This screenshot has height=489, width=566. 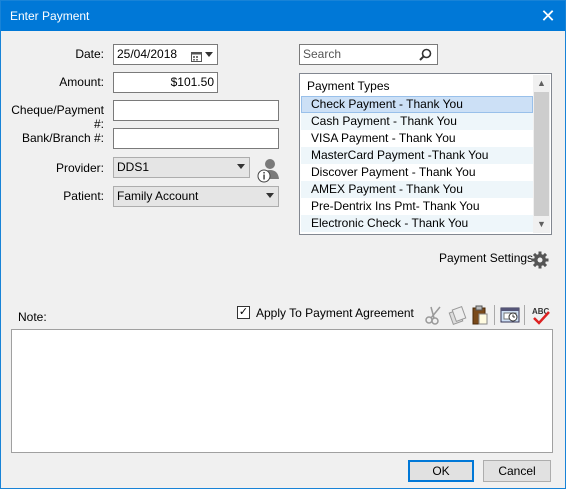 What do you see at coordinates (181, 167) in the screenshot?
I see `provider-select: DDS1` at bounding box center [181, 167].